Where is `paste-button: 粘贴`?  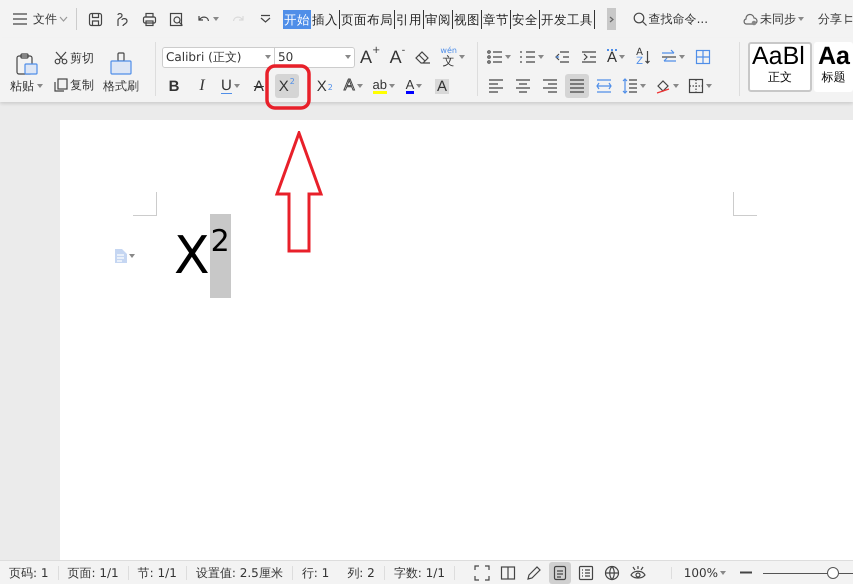
paste-button: 粘贴 is located at coordinates (26, 72).